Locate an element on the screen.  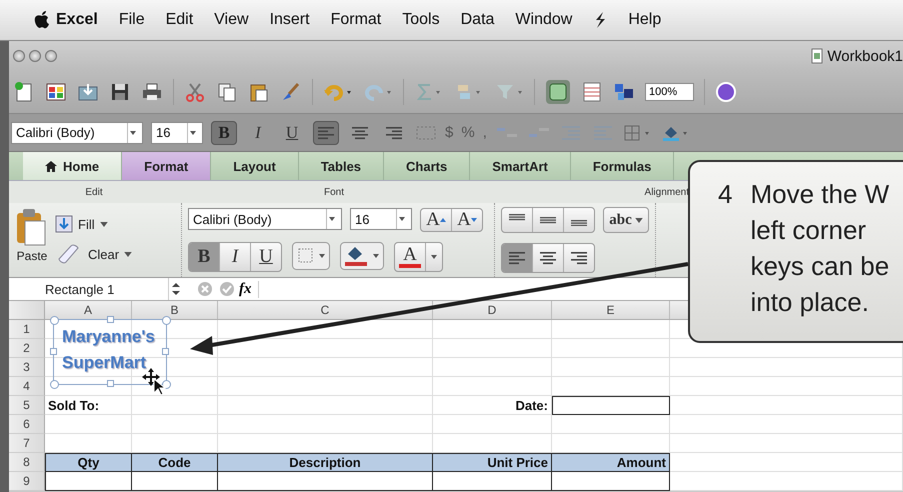
row-header: 7 is located at coordinates (27, 443).